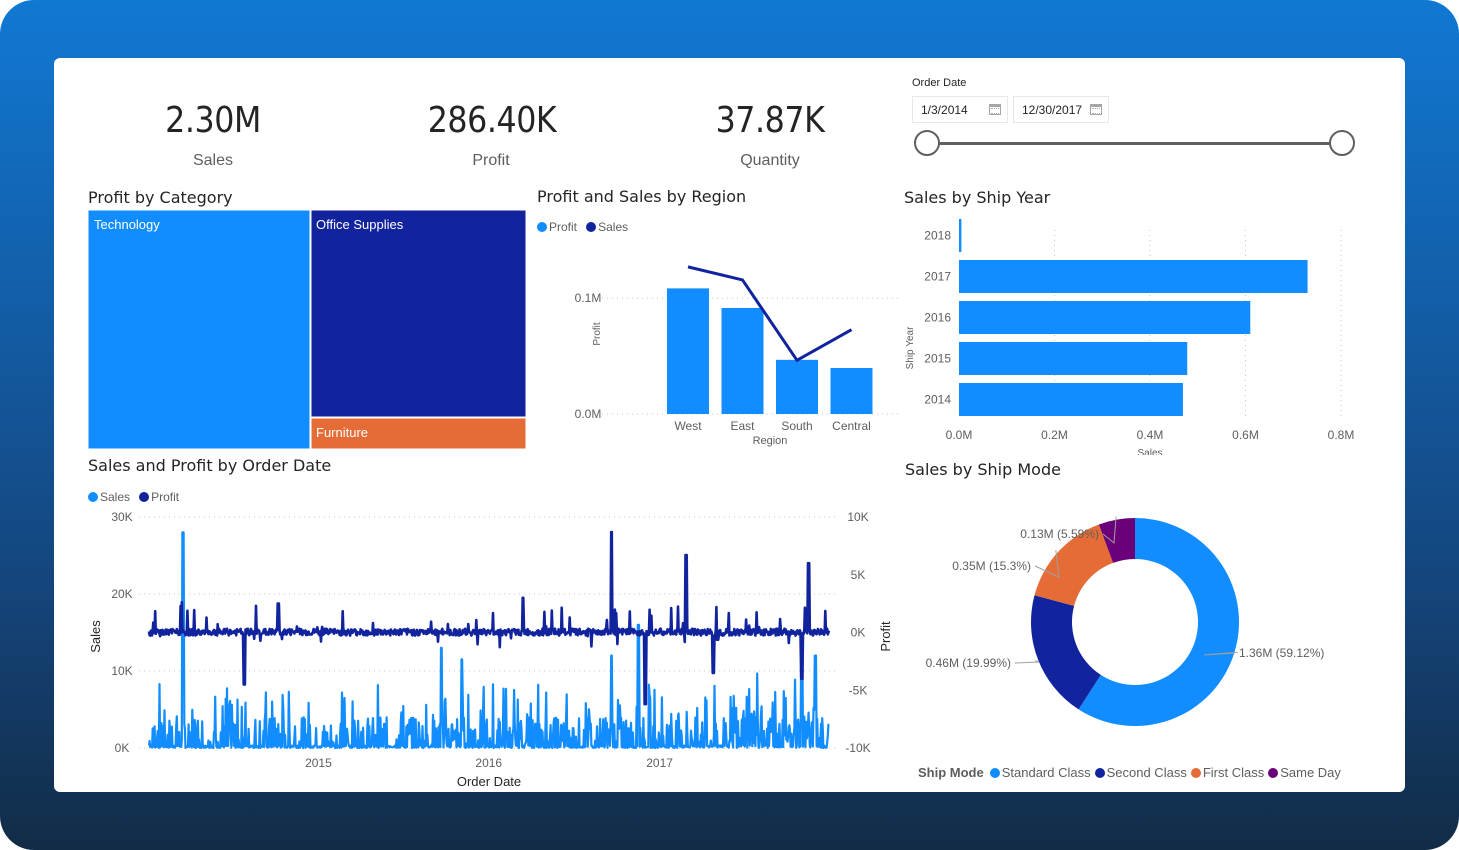  I want to click on x-tick-label: 2015, so click(318, 763).